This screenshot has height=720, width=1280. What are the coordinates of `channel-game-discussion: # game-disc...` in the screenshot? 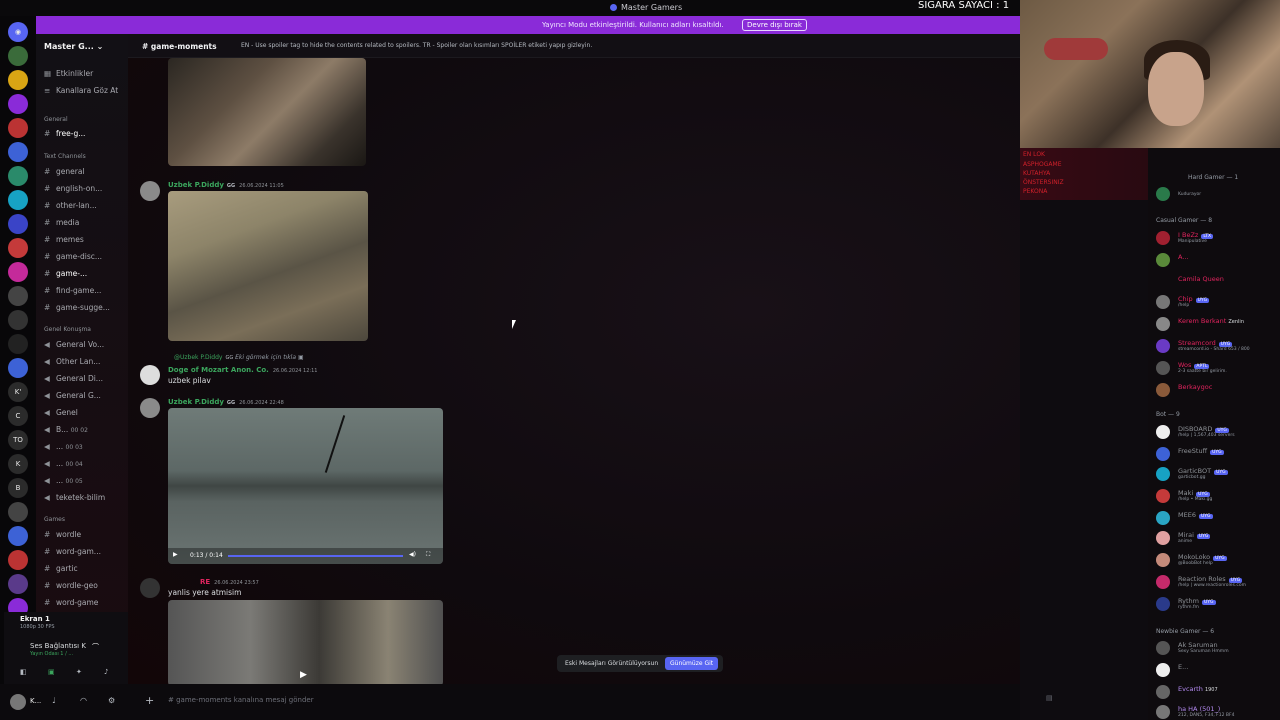 It's located at (73, 256).